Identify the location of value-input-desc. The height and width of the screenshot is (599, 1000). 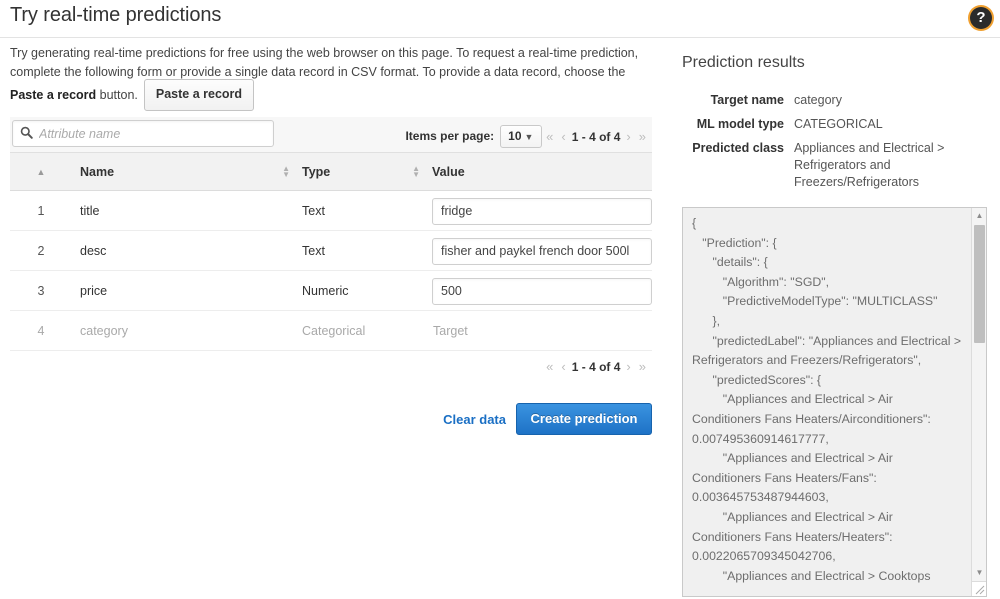
(542, 251).